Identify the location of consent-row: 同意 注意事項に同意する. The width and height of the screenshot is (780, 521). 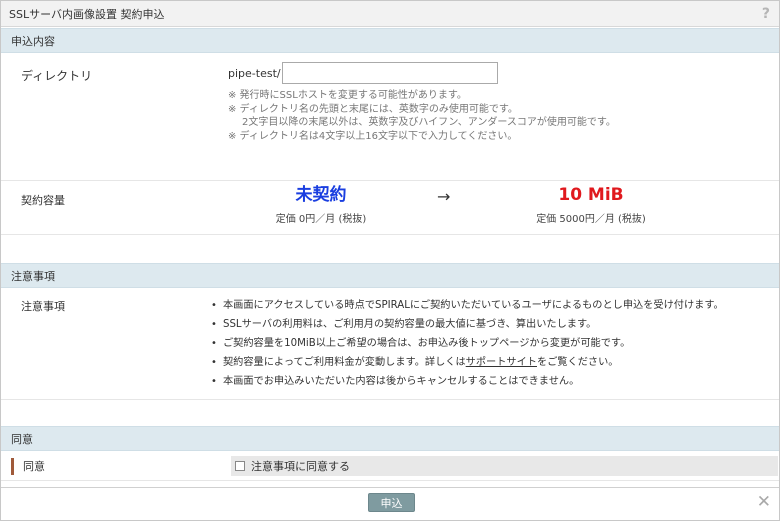
(390, 466).